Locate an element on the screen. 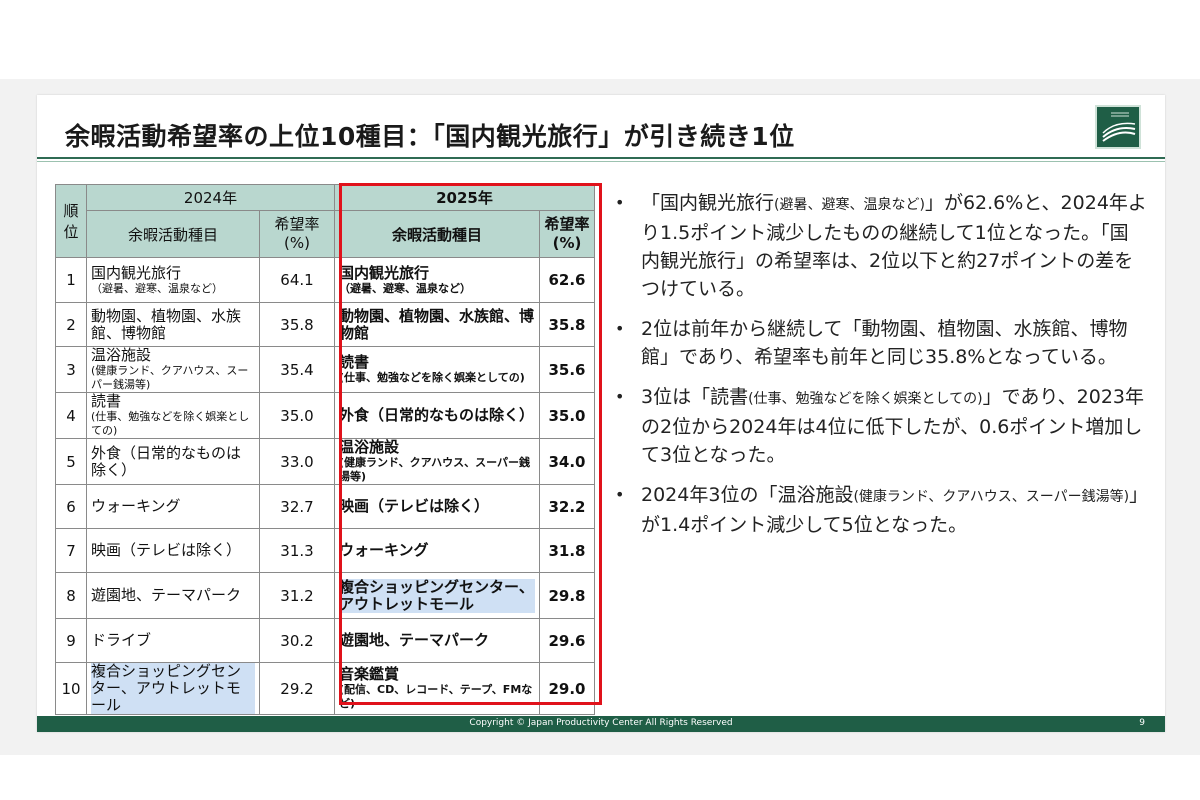 The width and height of the screenshot is (1200, 800). activity-2024-cell: 読書 (仕事、勉強などを除く娯楽としての) is located at coordinates (173, 415).